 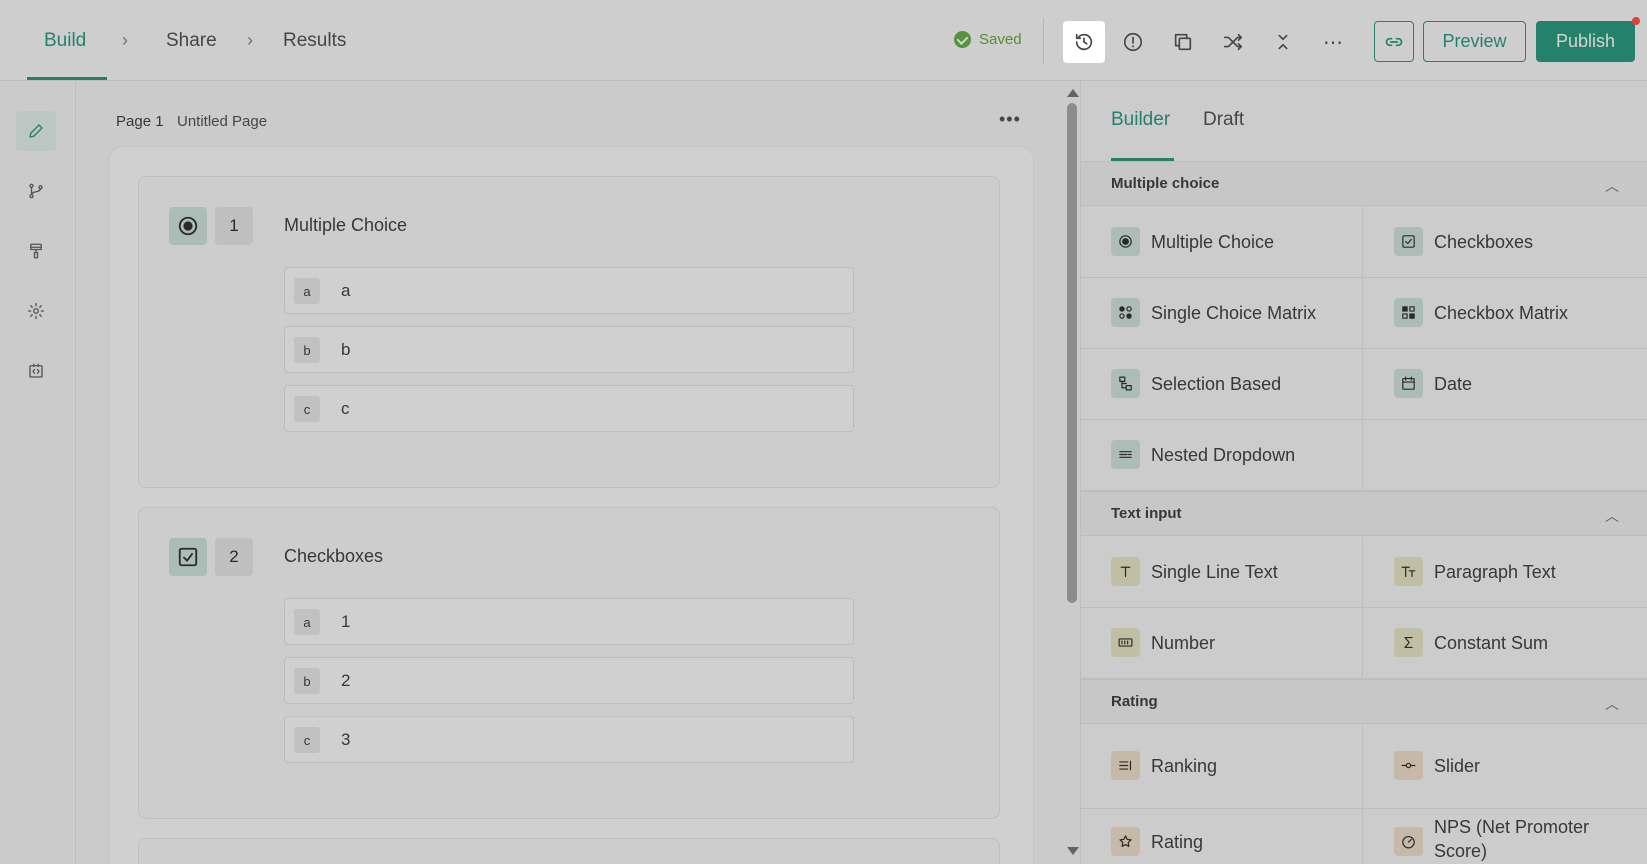 I want to click on item-rating: Rating, so click(x=1222, y=836).